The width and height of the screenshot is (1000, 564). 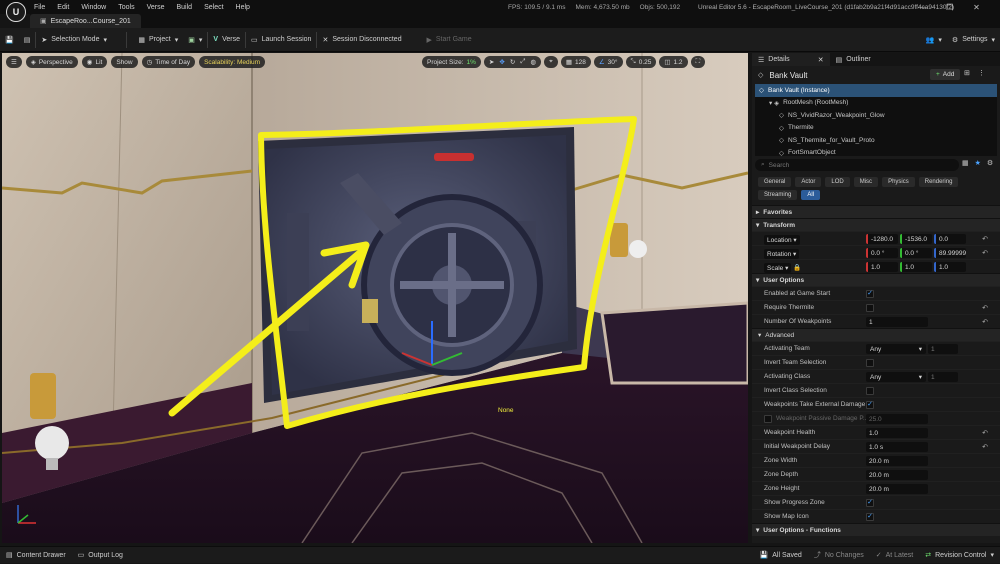 I want to click on component-tree-item: ◇ Bank Vault (Instance), so click(x=876, y=90).